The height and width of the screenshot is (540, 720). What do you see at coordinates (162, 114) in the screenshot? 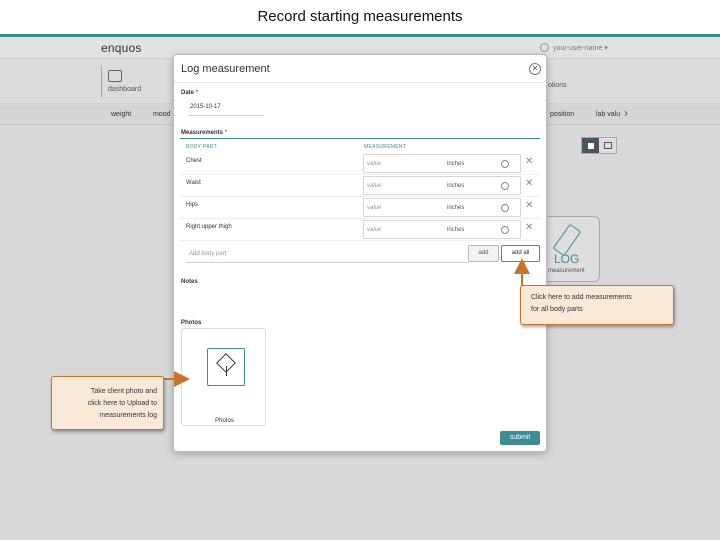
I see `subnav-mood: mood` at bounding box center [162, 114].